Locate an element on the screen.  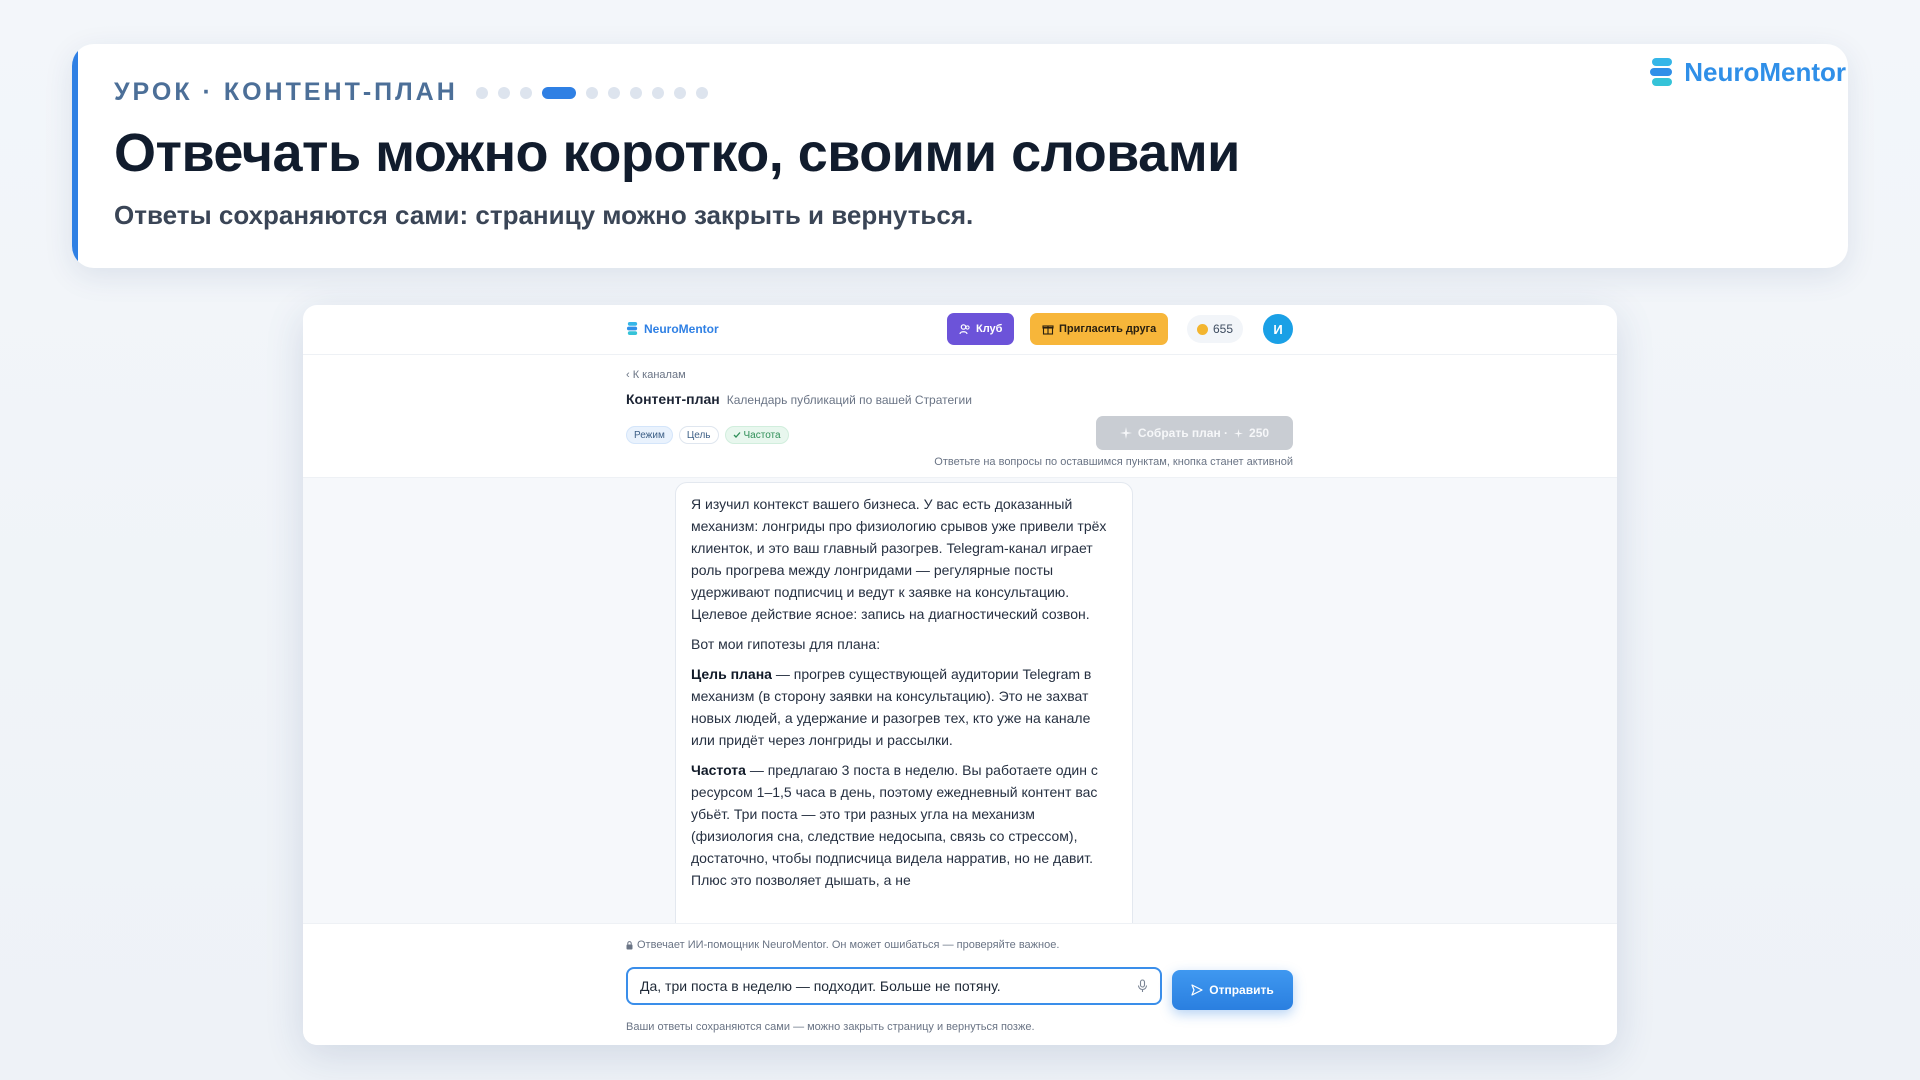
chip-label: Цель is located at coordinates (698, 435).